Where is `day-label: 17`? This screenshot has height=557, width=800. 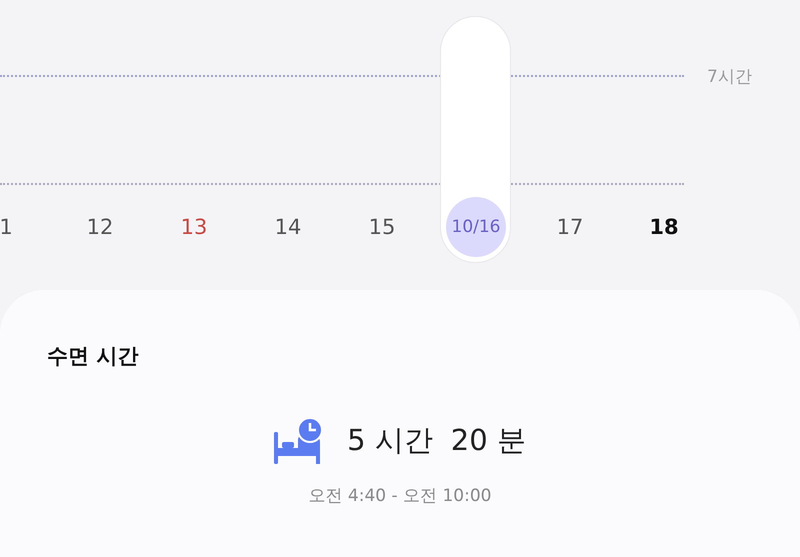 day-label: 17 is located at coordinates (570, 227).